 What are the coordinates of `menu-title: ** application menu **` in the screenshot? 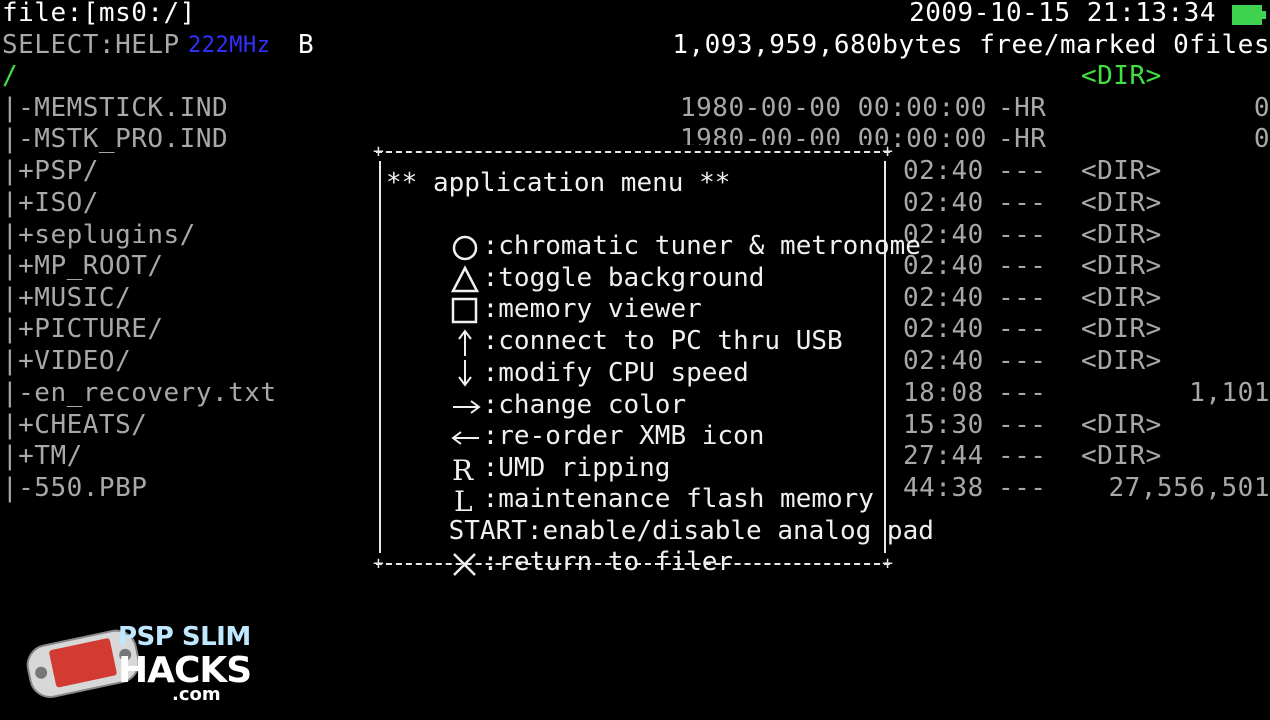 It's located at (558, 183).